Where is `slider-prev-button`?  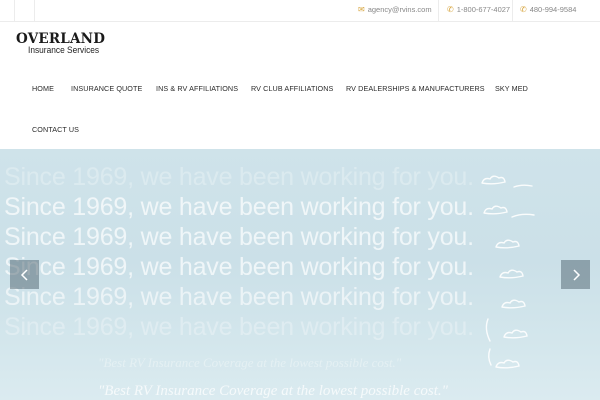 slider-prev-button is located at coordinates (24, 274).